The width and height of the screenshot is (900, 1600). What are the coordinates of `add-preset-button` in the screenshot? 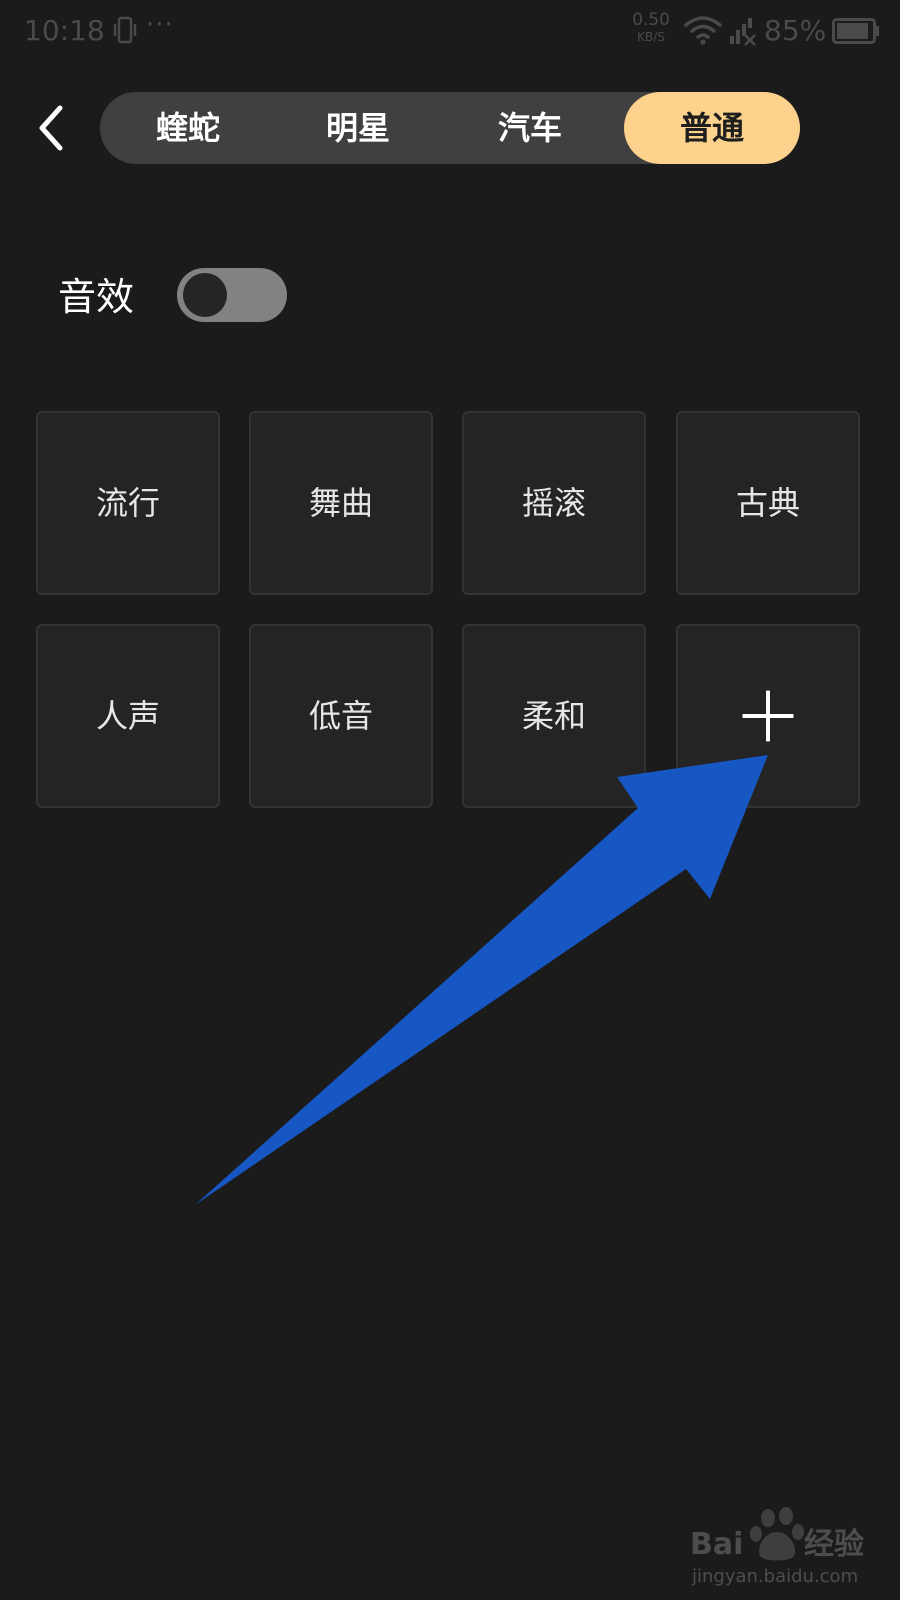 It's located at (768, 716).